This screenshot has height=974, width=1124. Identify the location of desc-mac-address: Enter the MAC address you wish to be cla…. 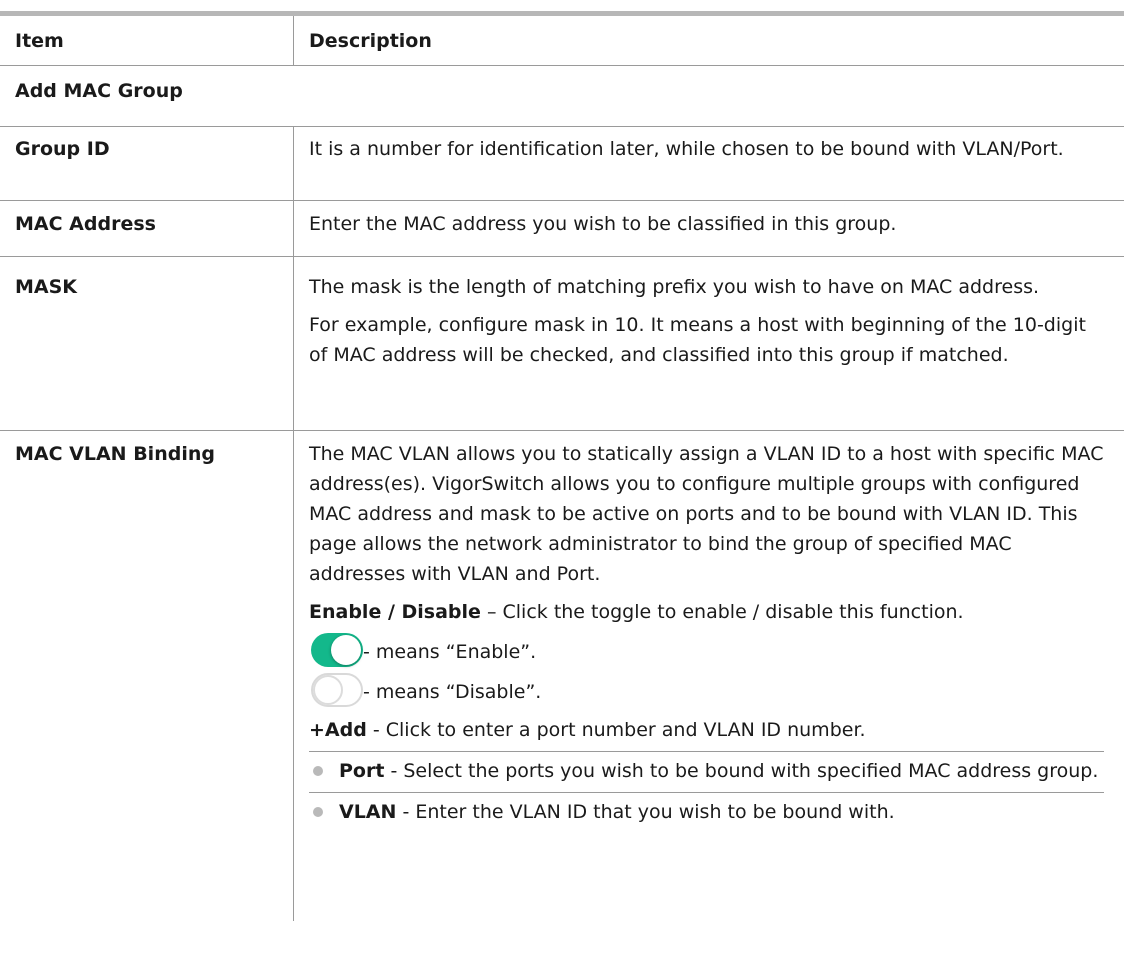
(603, 224).